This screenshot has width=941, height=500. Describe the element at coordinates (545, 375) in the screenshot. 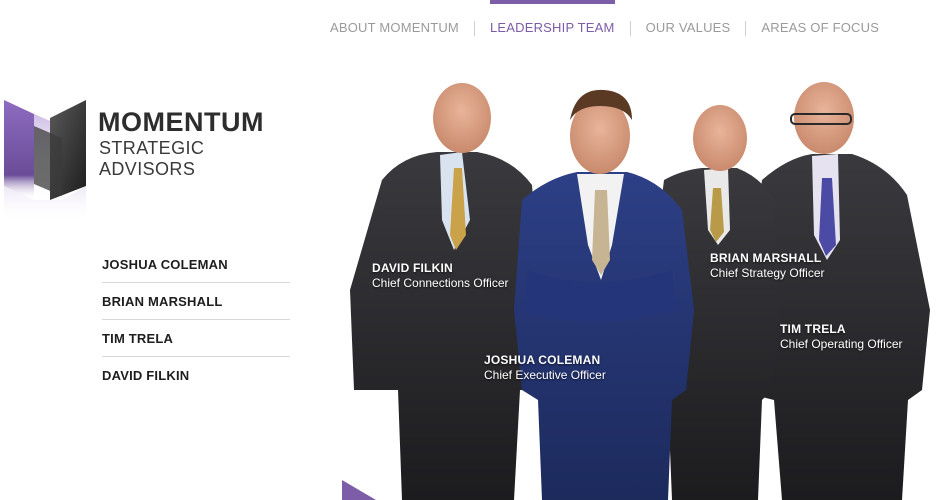

I see `caption-title: Chief Executive Officer` at that location.